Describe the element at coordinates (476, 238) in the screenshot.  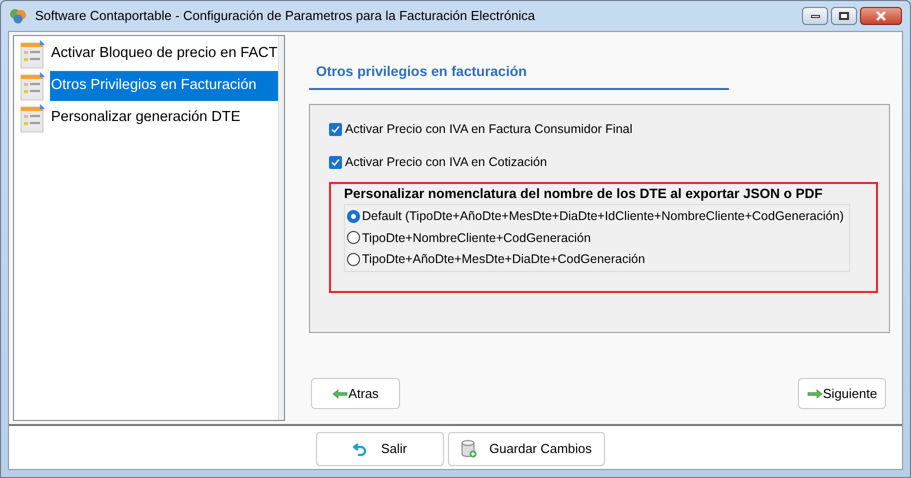
I see `radio-label: TipoDte+NombreCliente+CodGeneración` at that location.